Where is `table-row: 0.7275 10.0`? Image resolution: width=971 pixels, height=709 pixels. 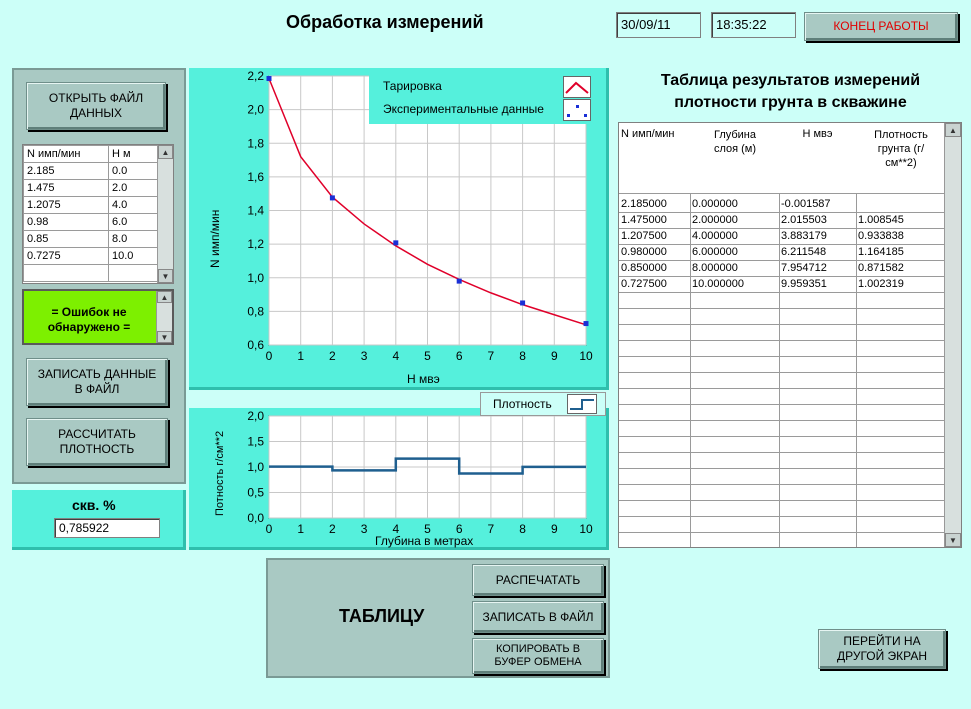
table-row: 0.7275 10.0 is located at coordinates (90, 256).